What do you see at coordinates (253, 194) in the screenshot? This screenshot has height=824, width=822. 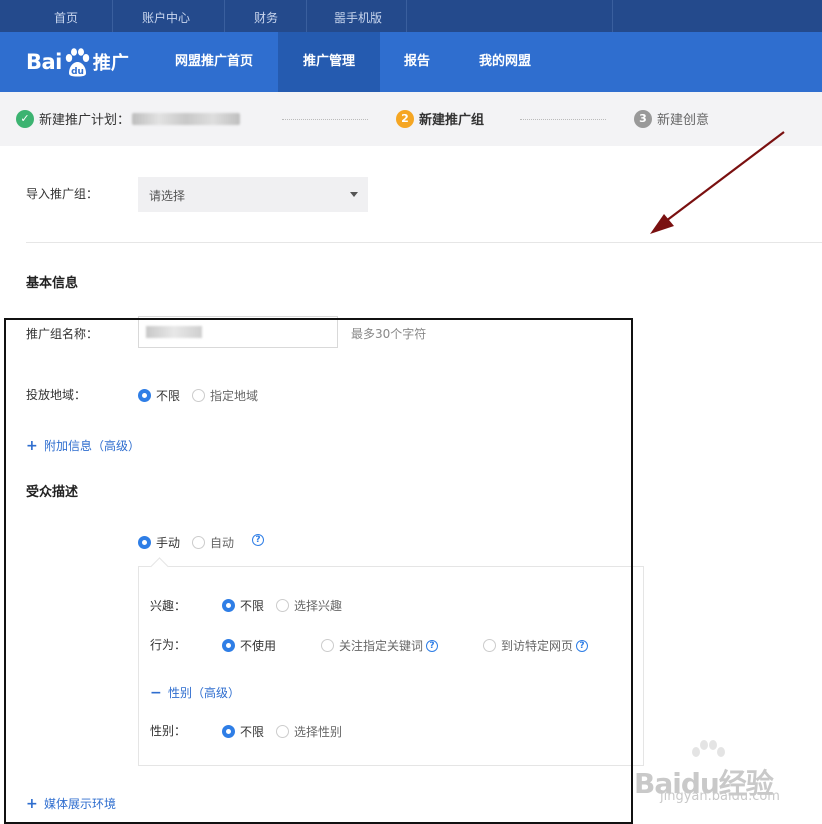 I see `import-group-select: 请选择` at bounding box center [253, 194].